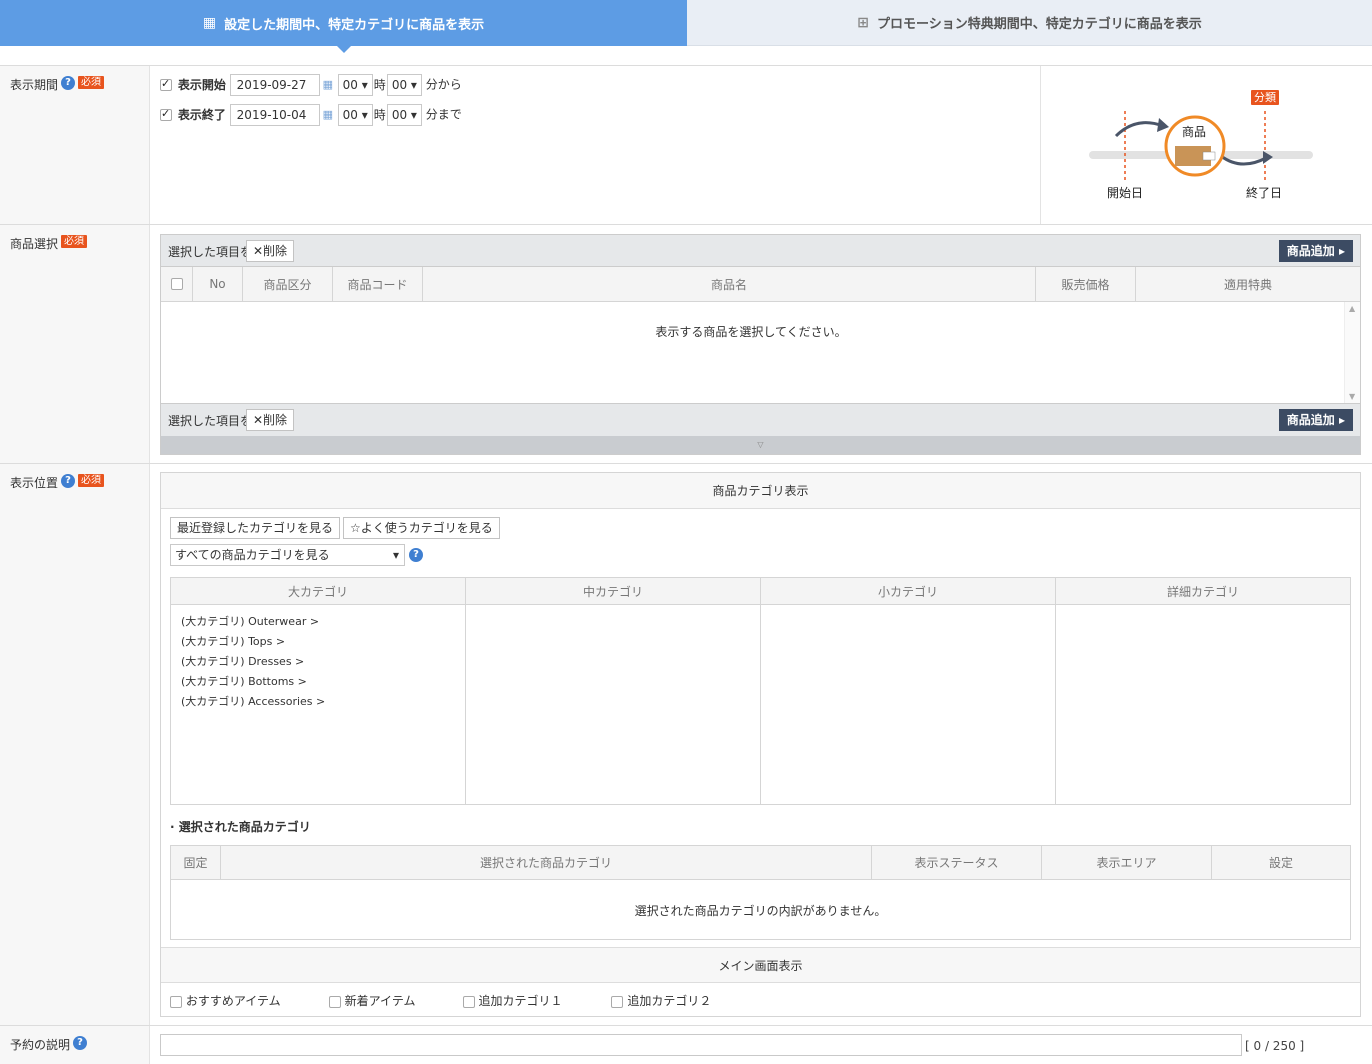 The image size is (1372, 1064). What do you see at coordinates (344, 49) in the screenshot?
I see `active-tab-indicator` at bounding box center [344, 49].